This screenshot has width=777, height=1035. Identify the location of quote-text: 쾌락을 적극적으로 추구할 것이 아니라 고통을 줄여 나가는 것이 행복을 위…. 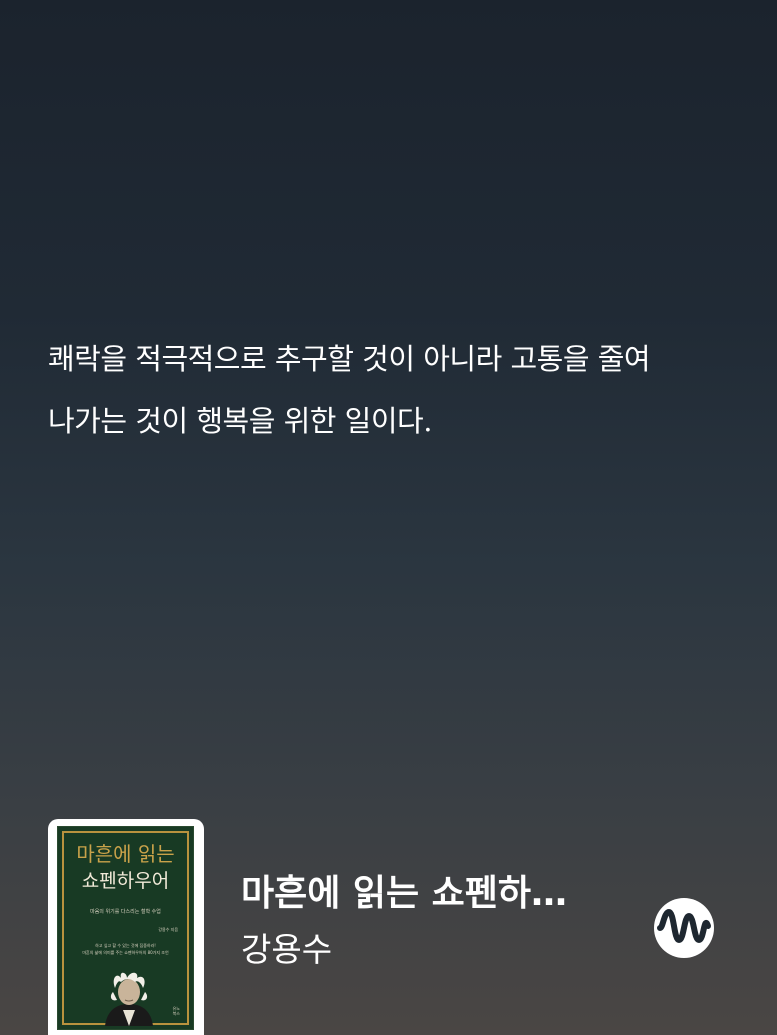
(393, 390).